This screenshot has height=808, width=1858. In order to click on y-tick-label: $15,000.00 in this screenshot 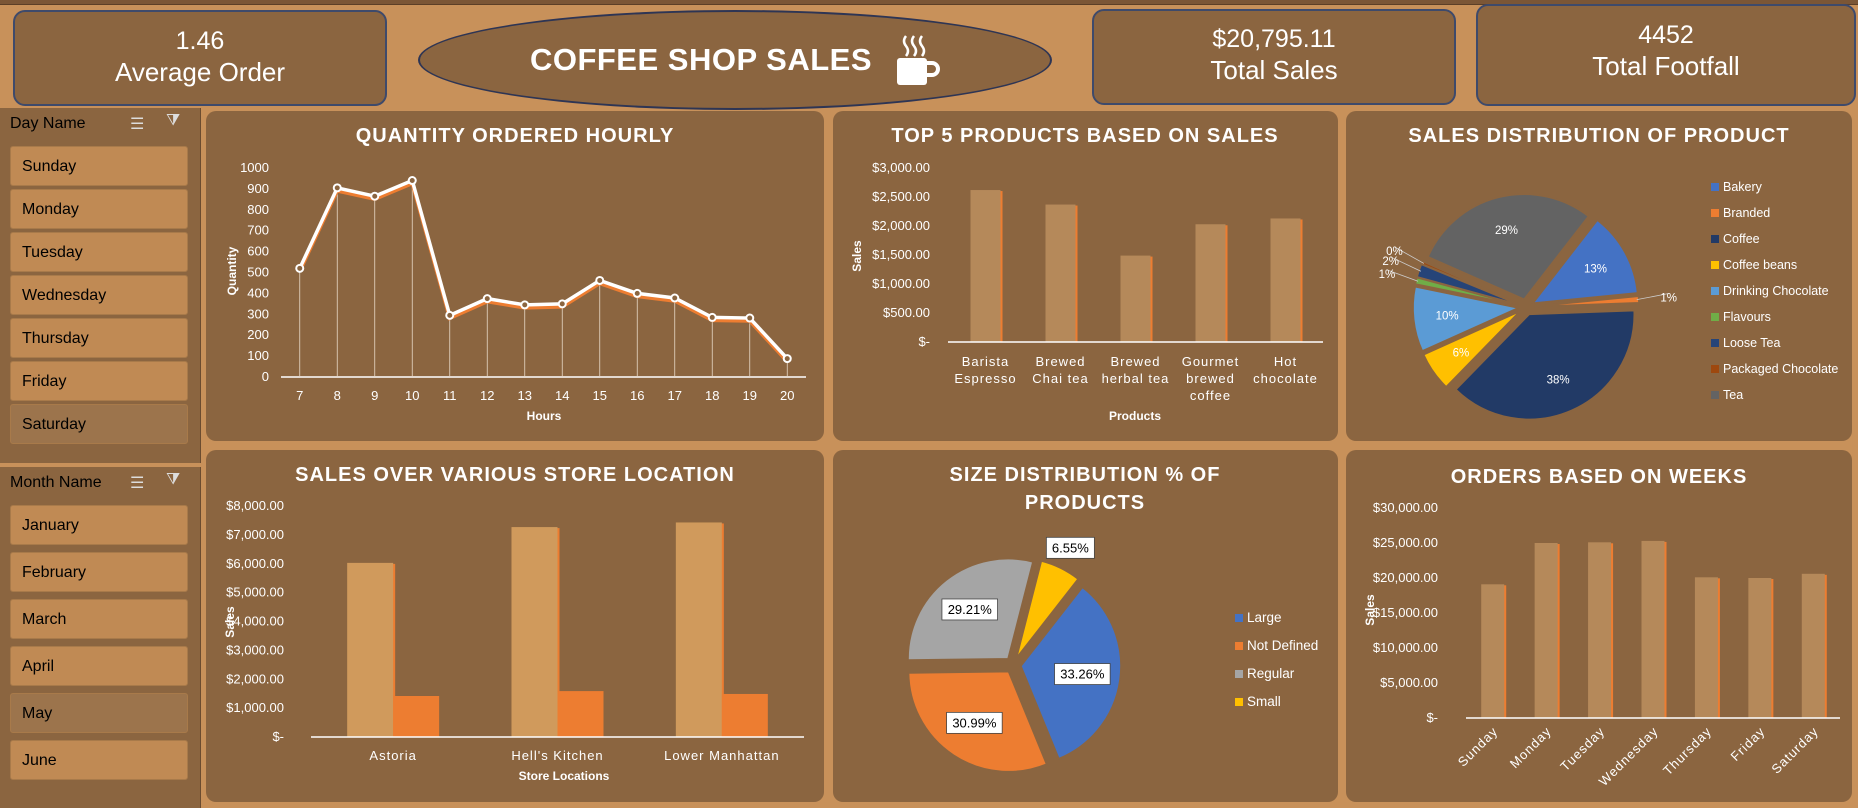, I will do `click(1405, 612)`.